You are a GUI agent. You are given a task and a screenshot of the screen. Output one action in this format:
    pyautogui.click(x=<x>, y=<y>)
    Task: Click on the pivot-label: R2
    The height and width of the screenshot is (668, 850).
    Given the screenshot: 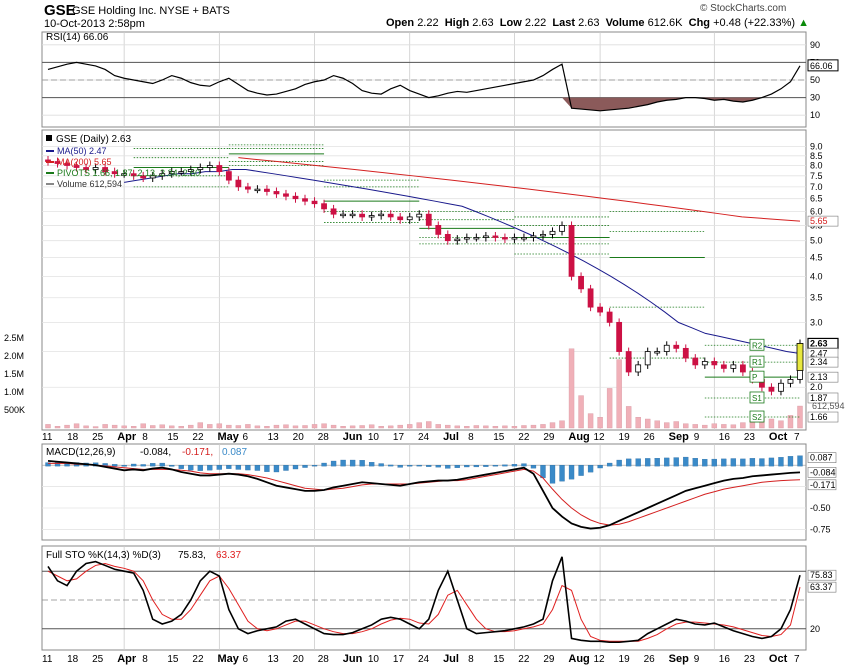 What is the action you would take?
    pyautogui.click(x=757, y=345)
    